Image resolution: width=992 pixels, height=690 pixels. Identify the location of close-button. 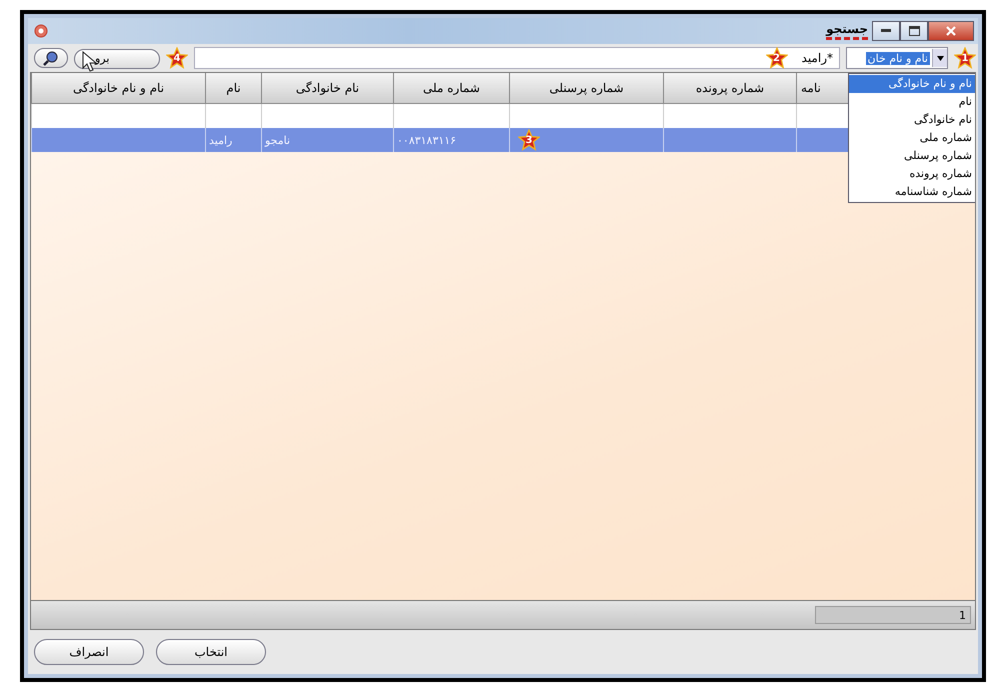
(951, 31).